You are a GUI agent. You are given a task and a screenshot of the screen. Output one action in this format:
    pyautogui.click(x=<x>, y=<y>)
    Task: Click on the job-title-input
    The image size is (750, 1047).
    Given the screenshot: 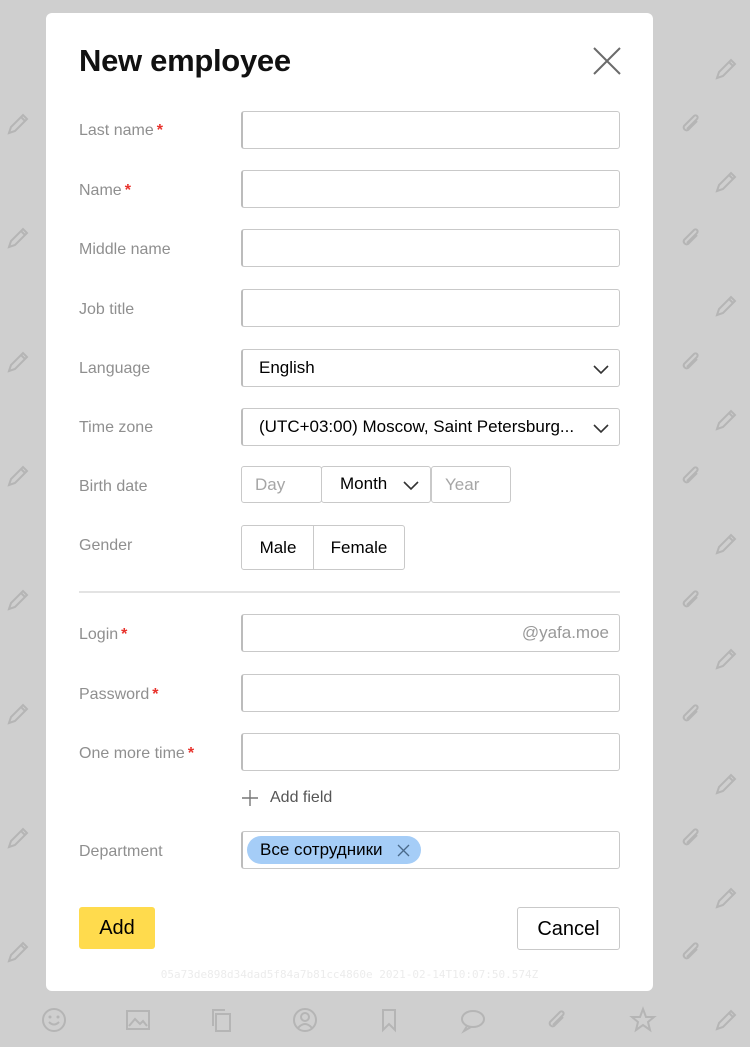 What is the action you would take?
    pyautogui.click(x=430, y=308)
    